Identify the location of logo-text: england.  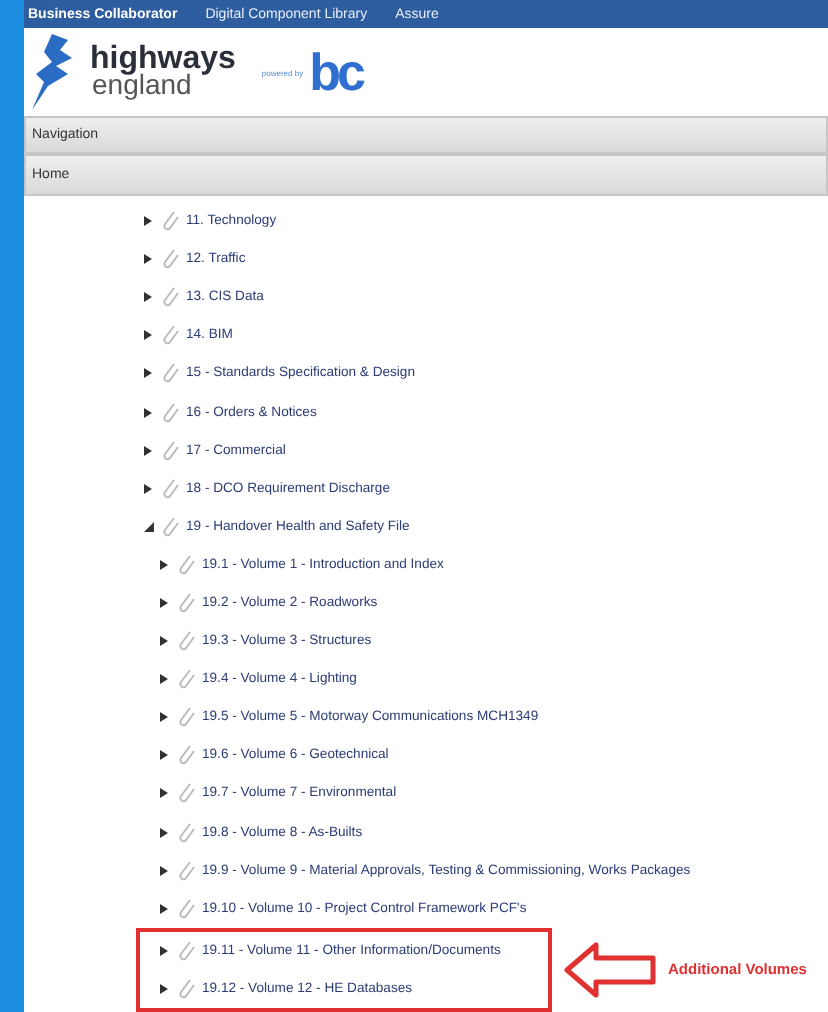
(141, 85).